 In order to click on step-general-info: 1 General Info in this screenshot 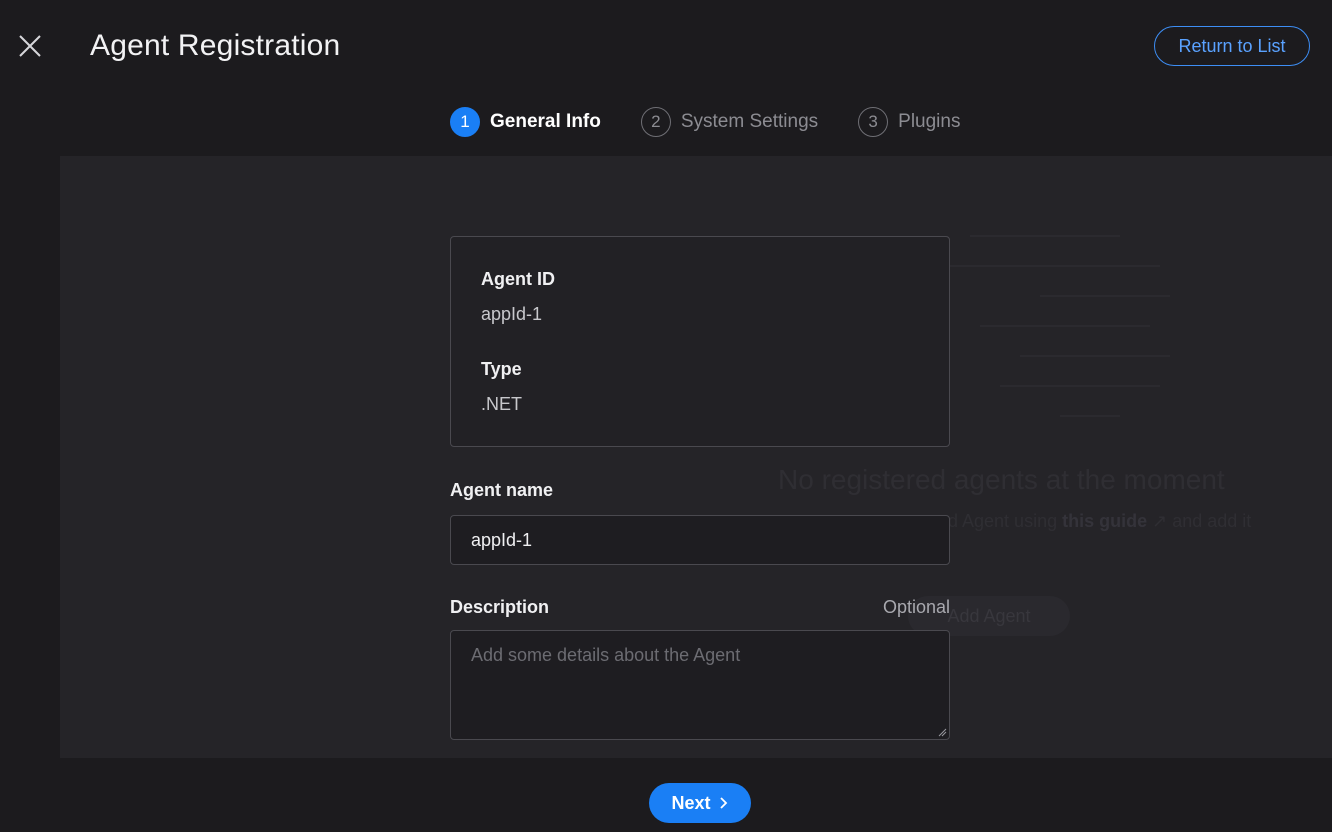, I will do `click(525, 122)`.